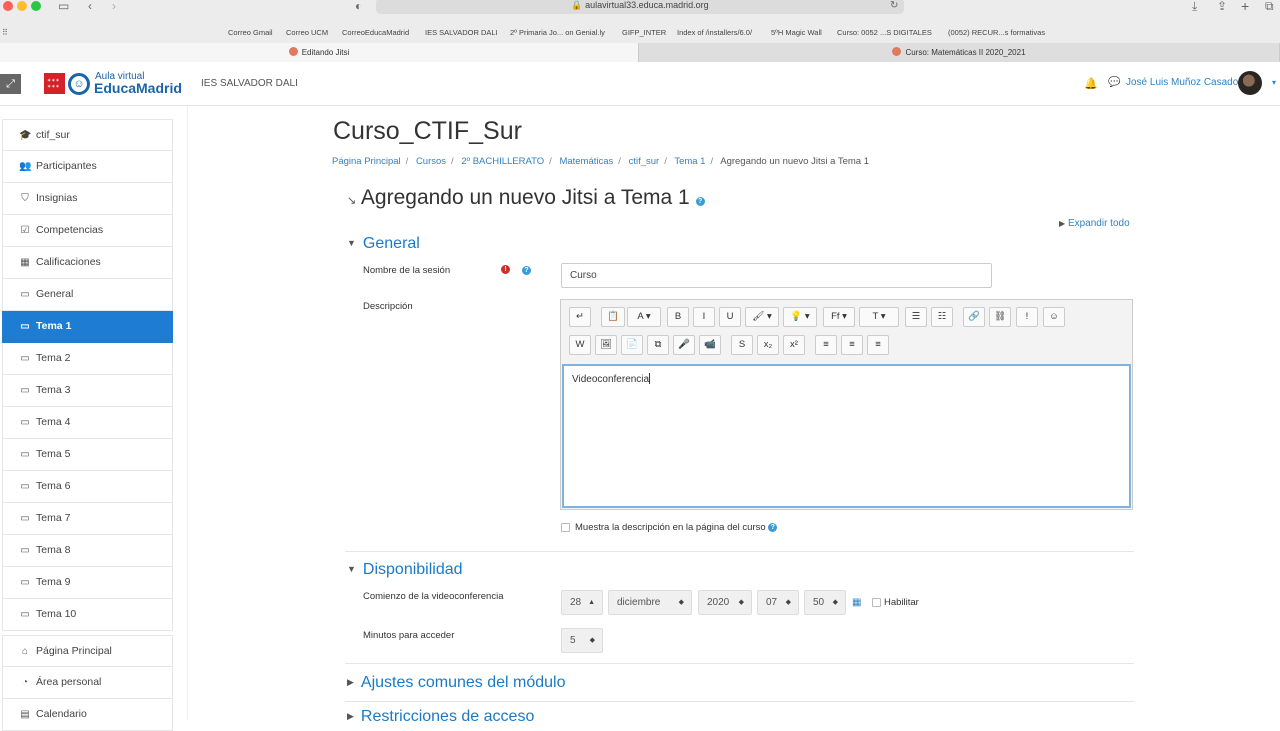 The height and width of the screenshot is (731, 1280). I want to click on bookmark-item: 5ºH Magic Wall, so click(796, 32).